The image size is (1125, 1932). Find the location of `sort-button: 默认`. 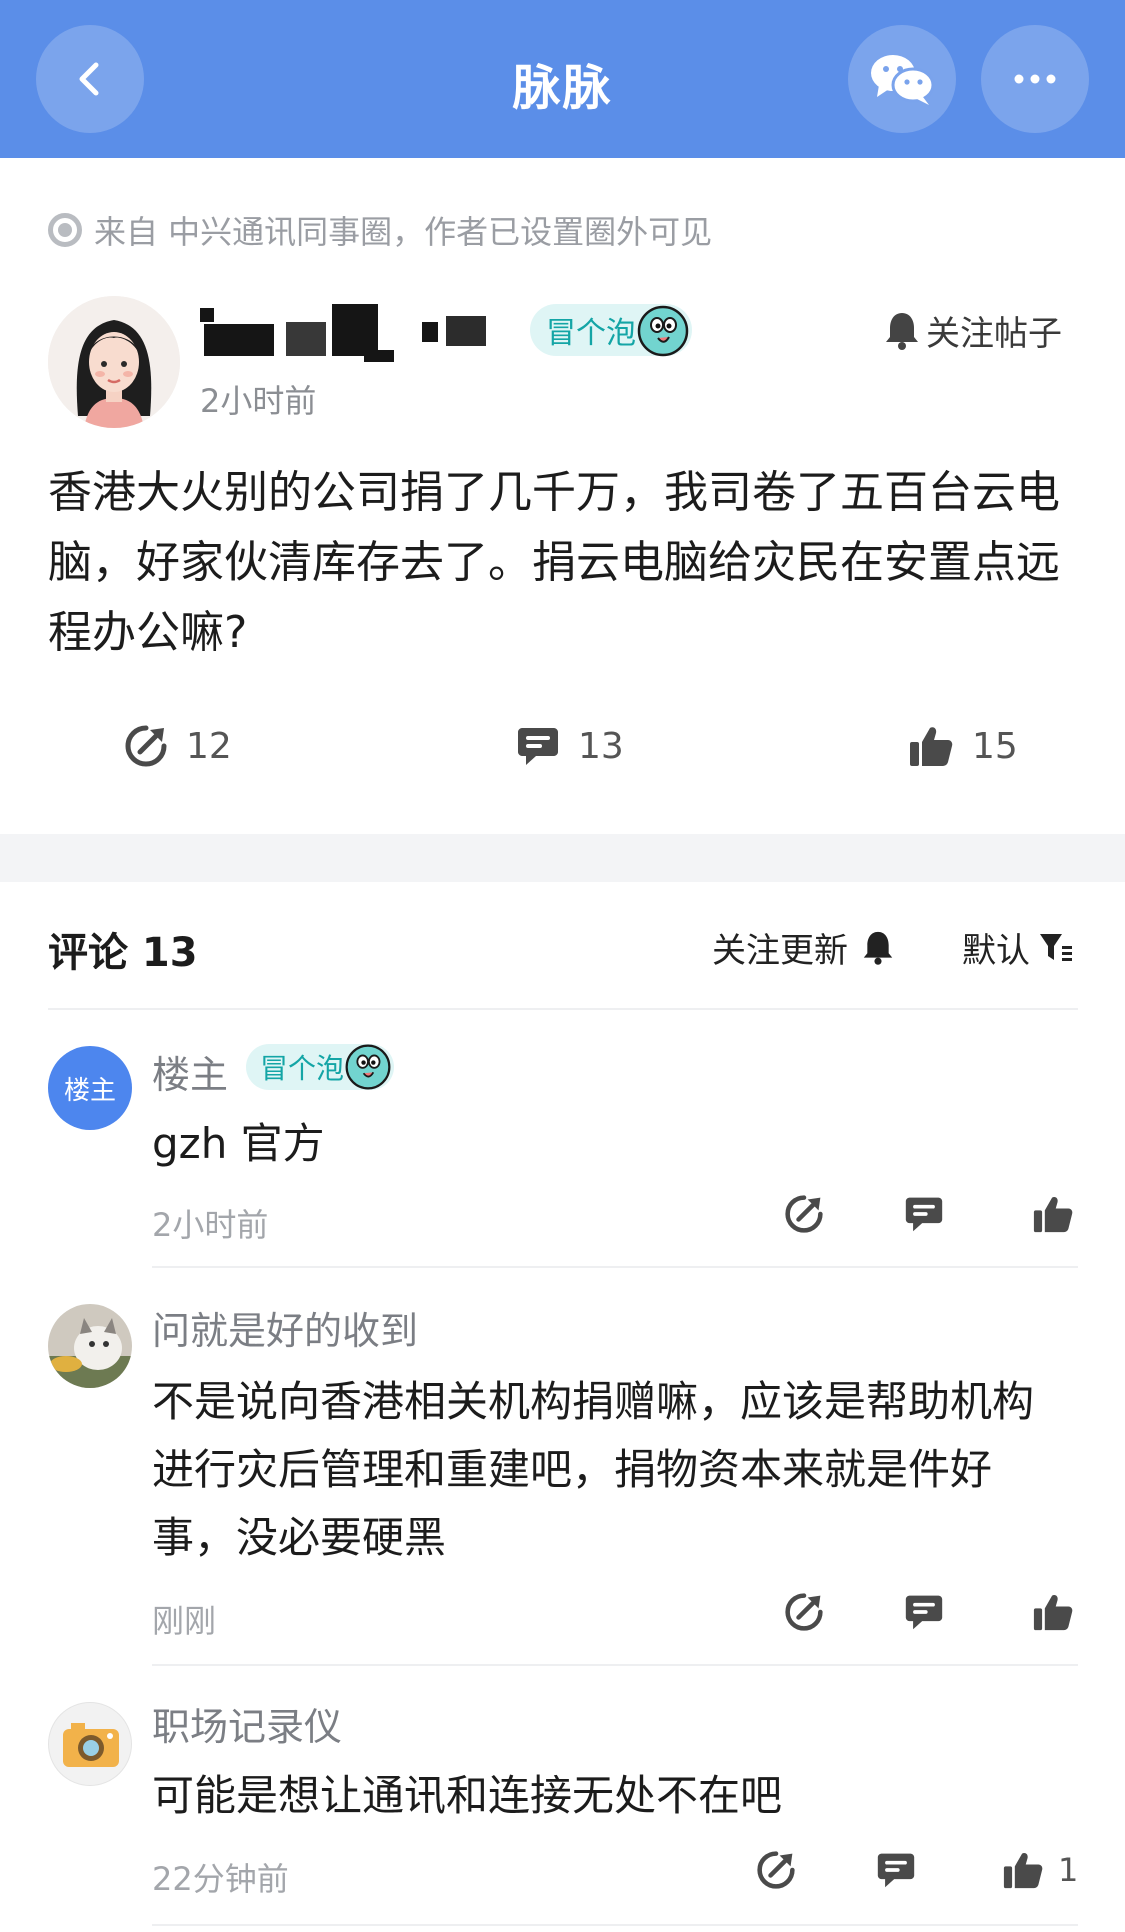

sort-button: 默认 is located at coordinates (1018, 947).